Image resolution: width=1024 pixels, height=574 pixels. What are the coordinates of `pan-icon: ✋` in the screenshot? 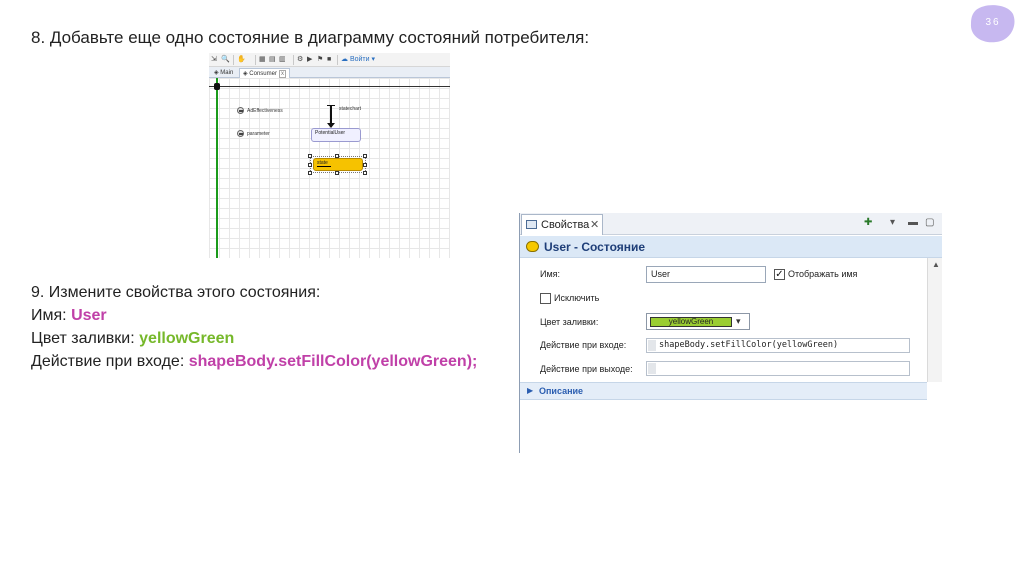 It's located at (241, 60).